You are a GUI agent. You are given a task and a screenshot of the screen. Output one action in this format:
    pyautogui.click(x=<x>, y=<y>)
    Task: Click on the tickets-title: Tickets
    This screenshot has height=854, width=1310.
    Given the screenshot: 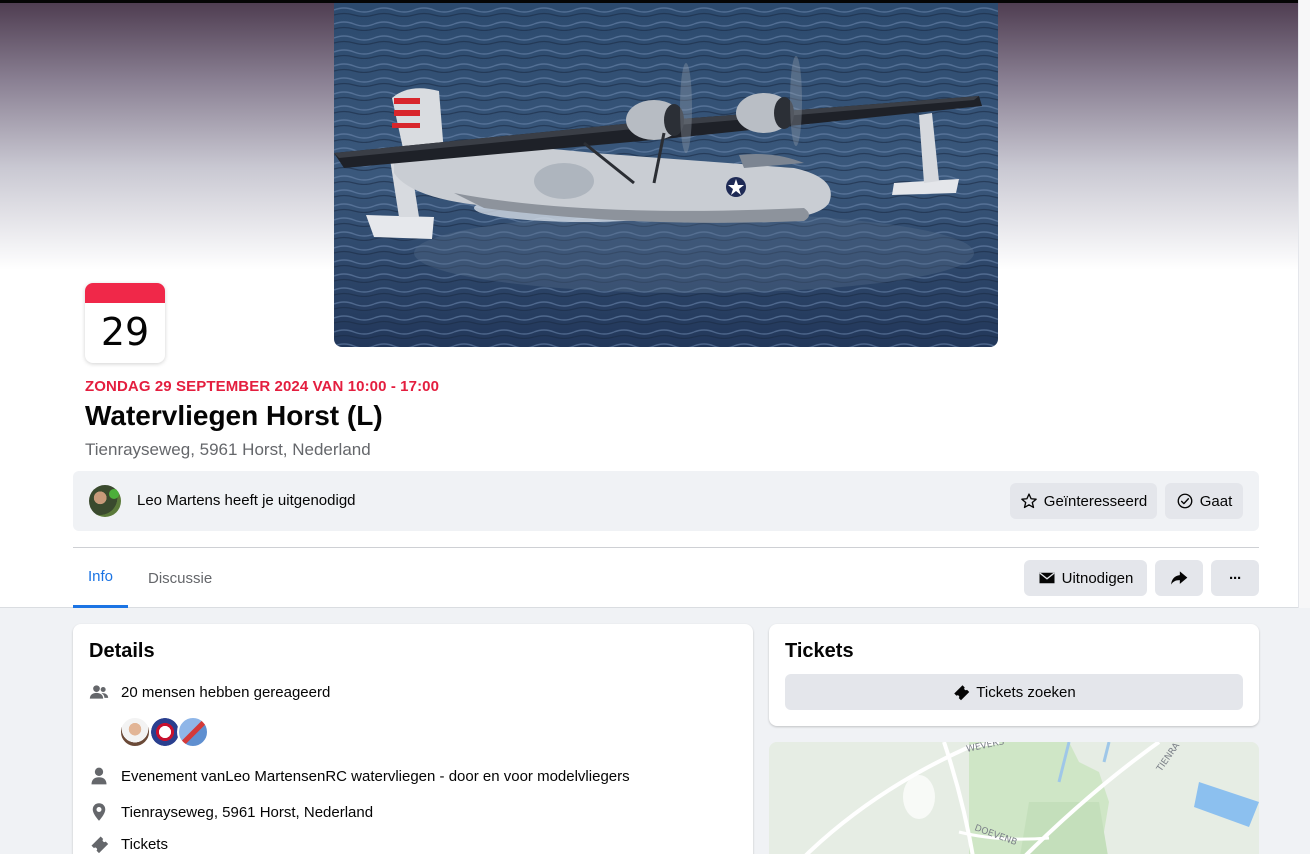 What is the action you would take?
    pyautogui.click(x=819, y=651)
    